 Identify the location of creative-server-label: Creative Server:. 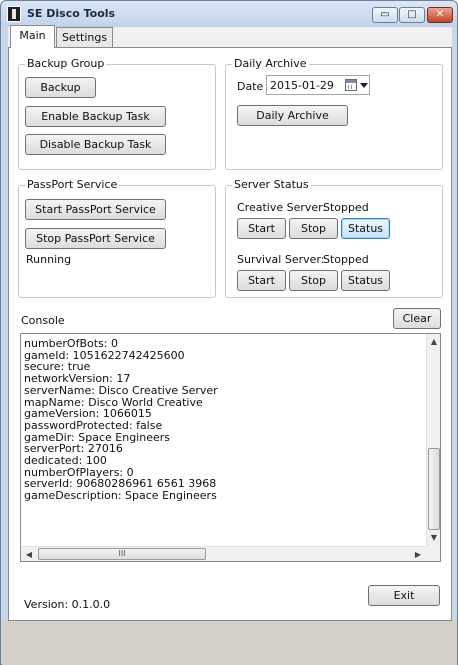
(282, 207).